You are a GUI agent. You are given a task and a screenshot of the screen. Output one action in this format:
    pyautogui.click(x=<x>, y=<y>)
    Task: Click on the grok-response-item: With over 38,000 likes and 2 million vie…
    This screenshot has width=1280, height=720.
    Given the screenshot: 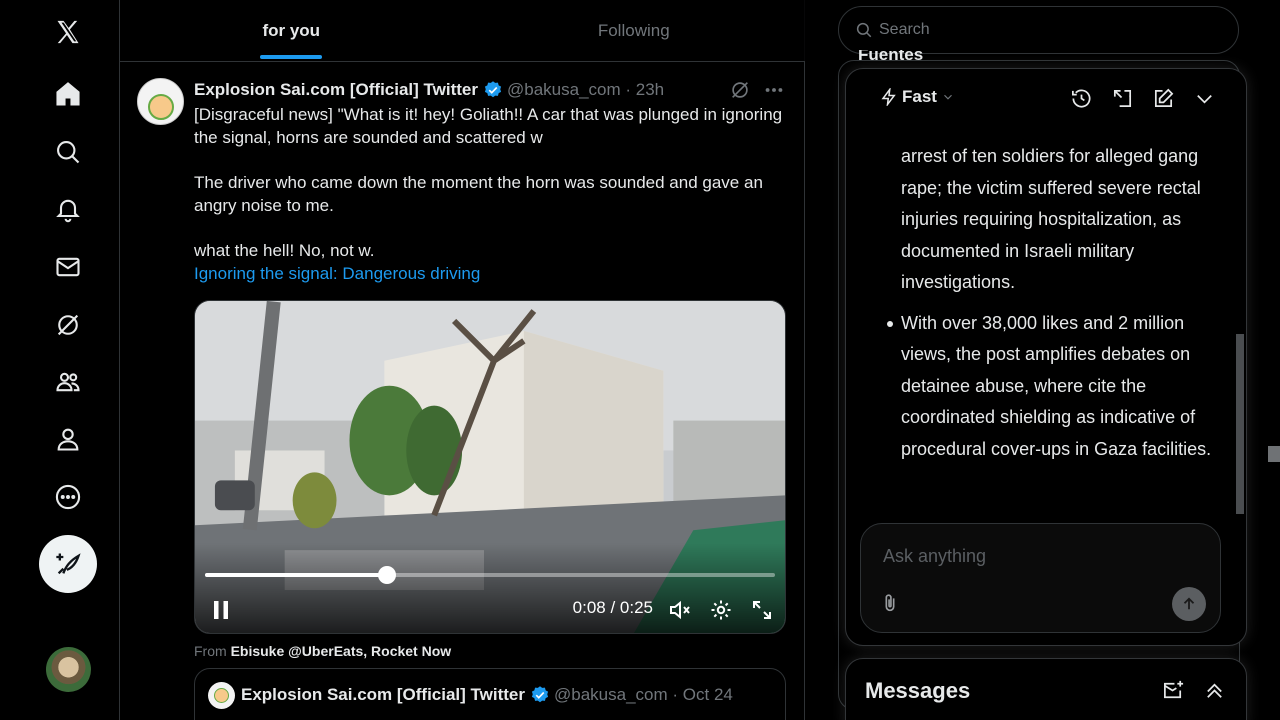 What is the action you would take?
    pyautogui.click(x=1054, y=387)
    